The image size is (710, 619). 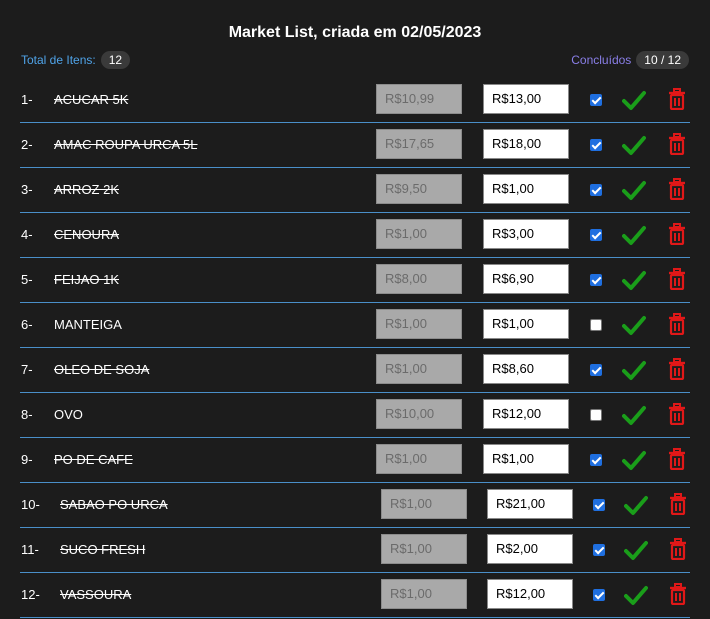 I want to click on item-number: 10-, so click(x=30, y=504).